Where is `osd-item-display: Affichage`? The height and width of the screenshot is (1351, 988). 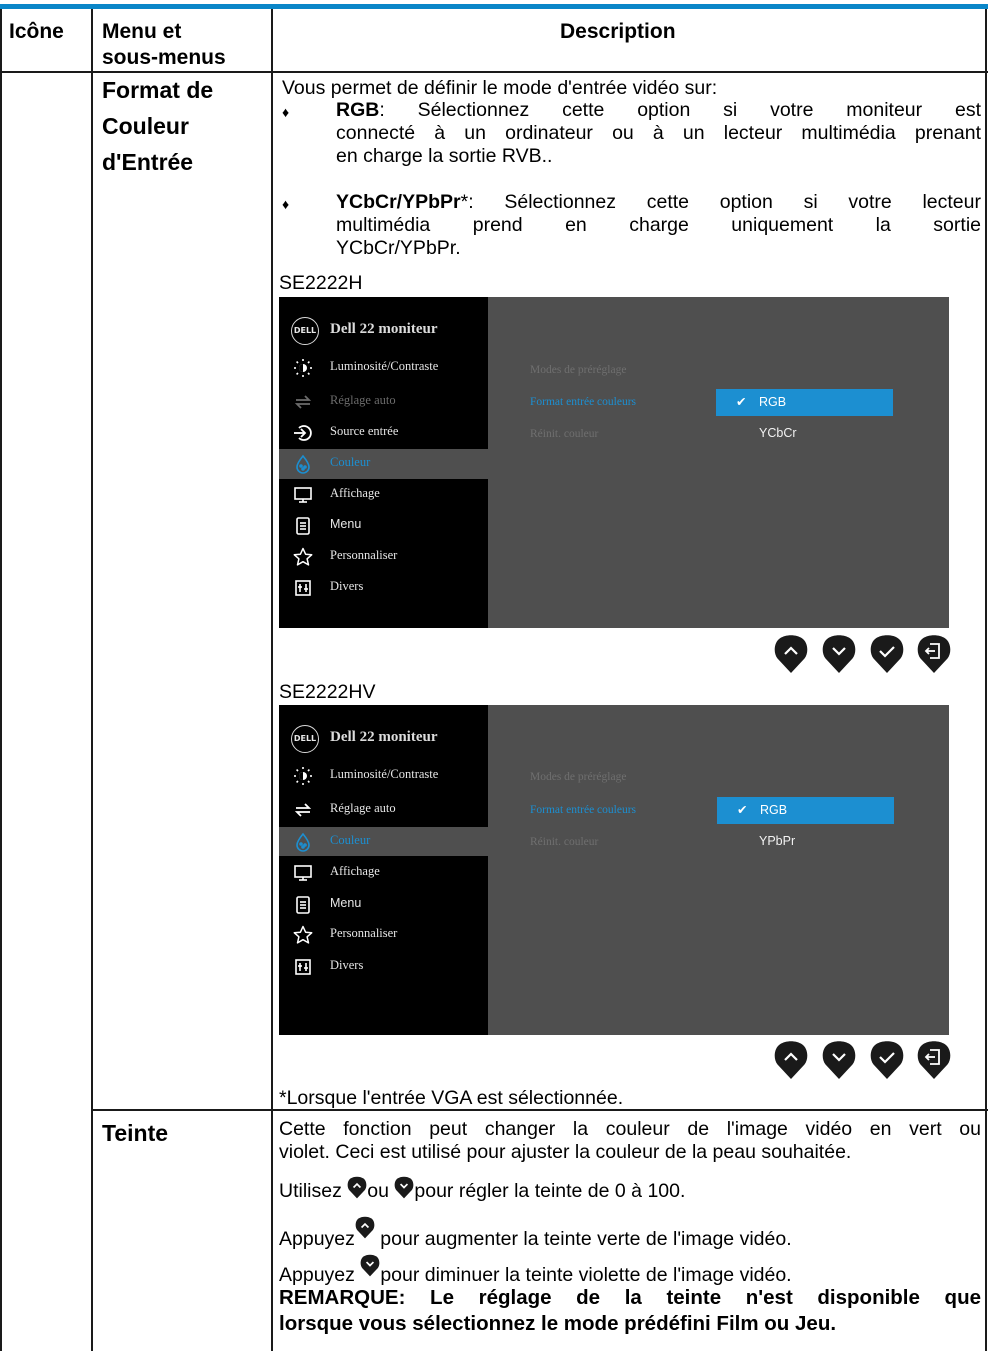 osd-item-display: Affichage is located at coordinates (383, 495).